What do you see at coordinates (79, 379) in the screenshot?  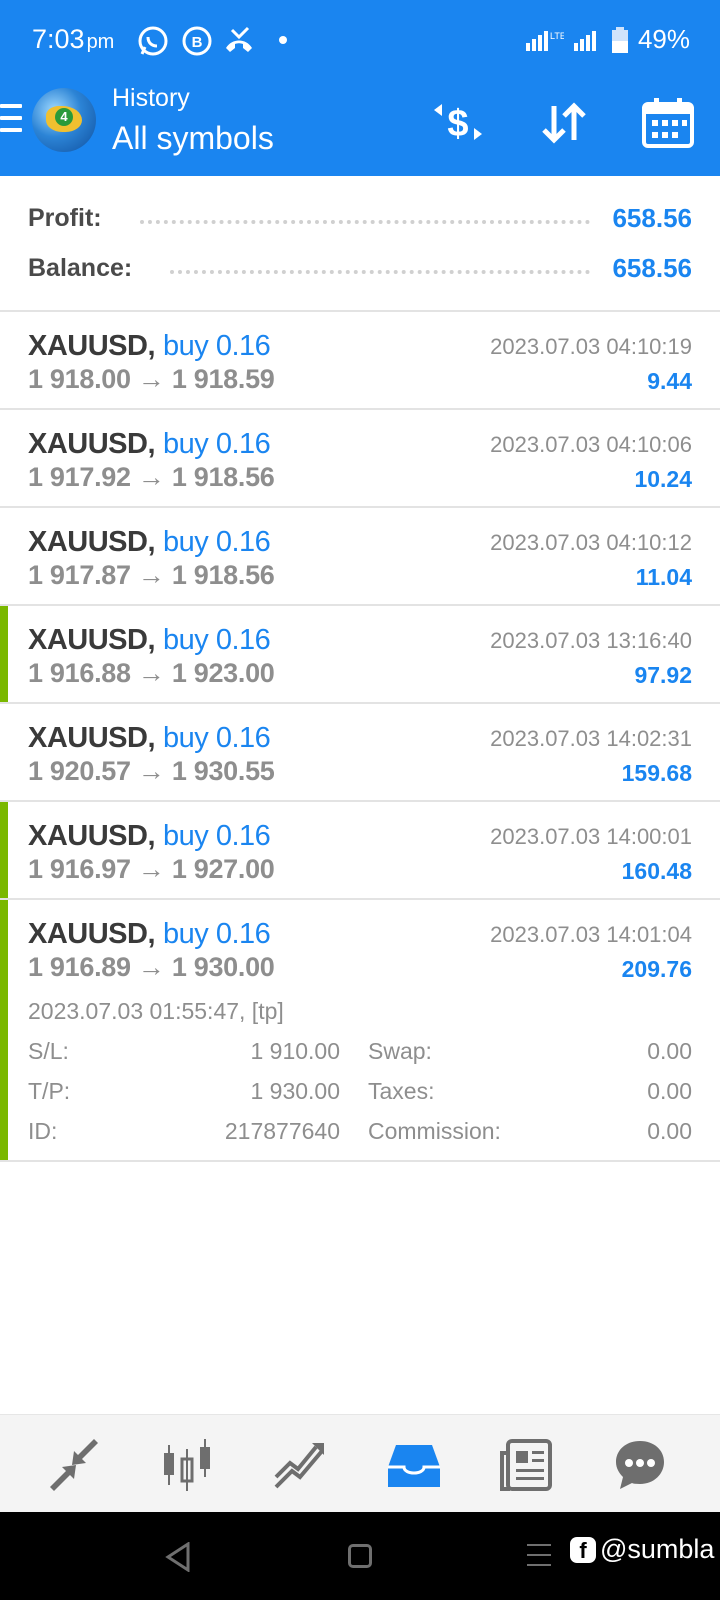 I see `open-price: 1 918.00` at bounding box center [79, 379].